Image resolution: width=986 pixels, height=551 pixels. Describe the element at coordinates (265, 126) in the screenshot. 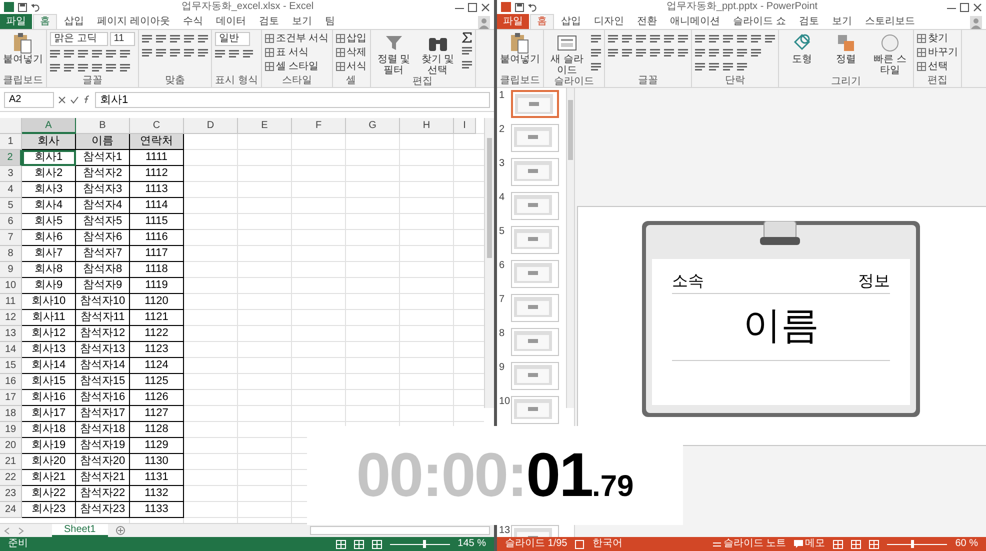

I see `column-header: E` at that location.